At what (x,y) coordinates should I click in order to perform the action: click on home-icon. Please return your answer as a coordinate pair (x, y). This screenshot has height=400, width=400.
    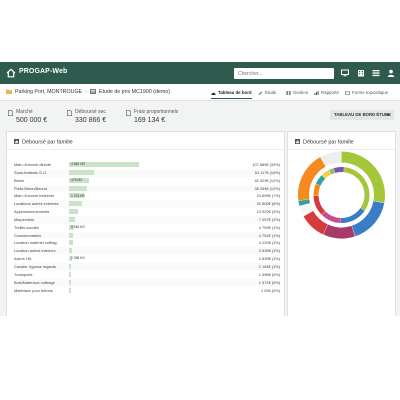
    Looking at the image, I should click on (11, 73).